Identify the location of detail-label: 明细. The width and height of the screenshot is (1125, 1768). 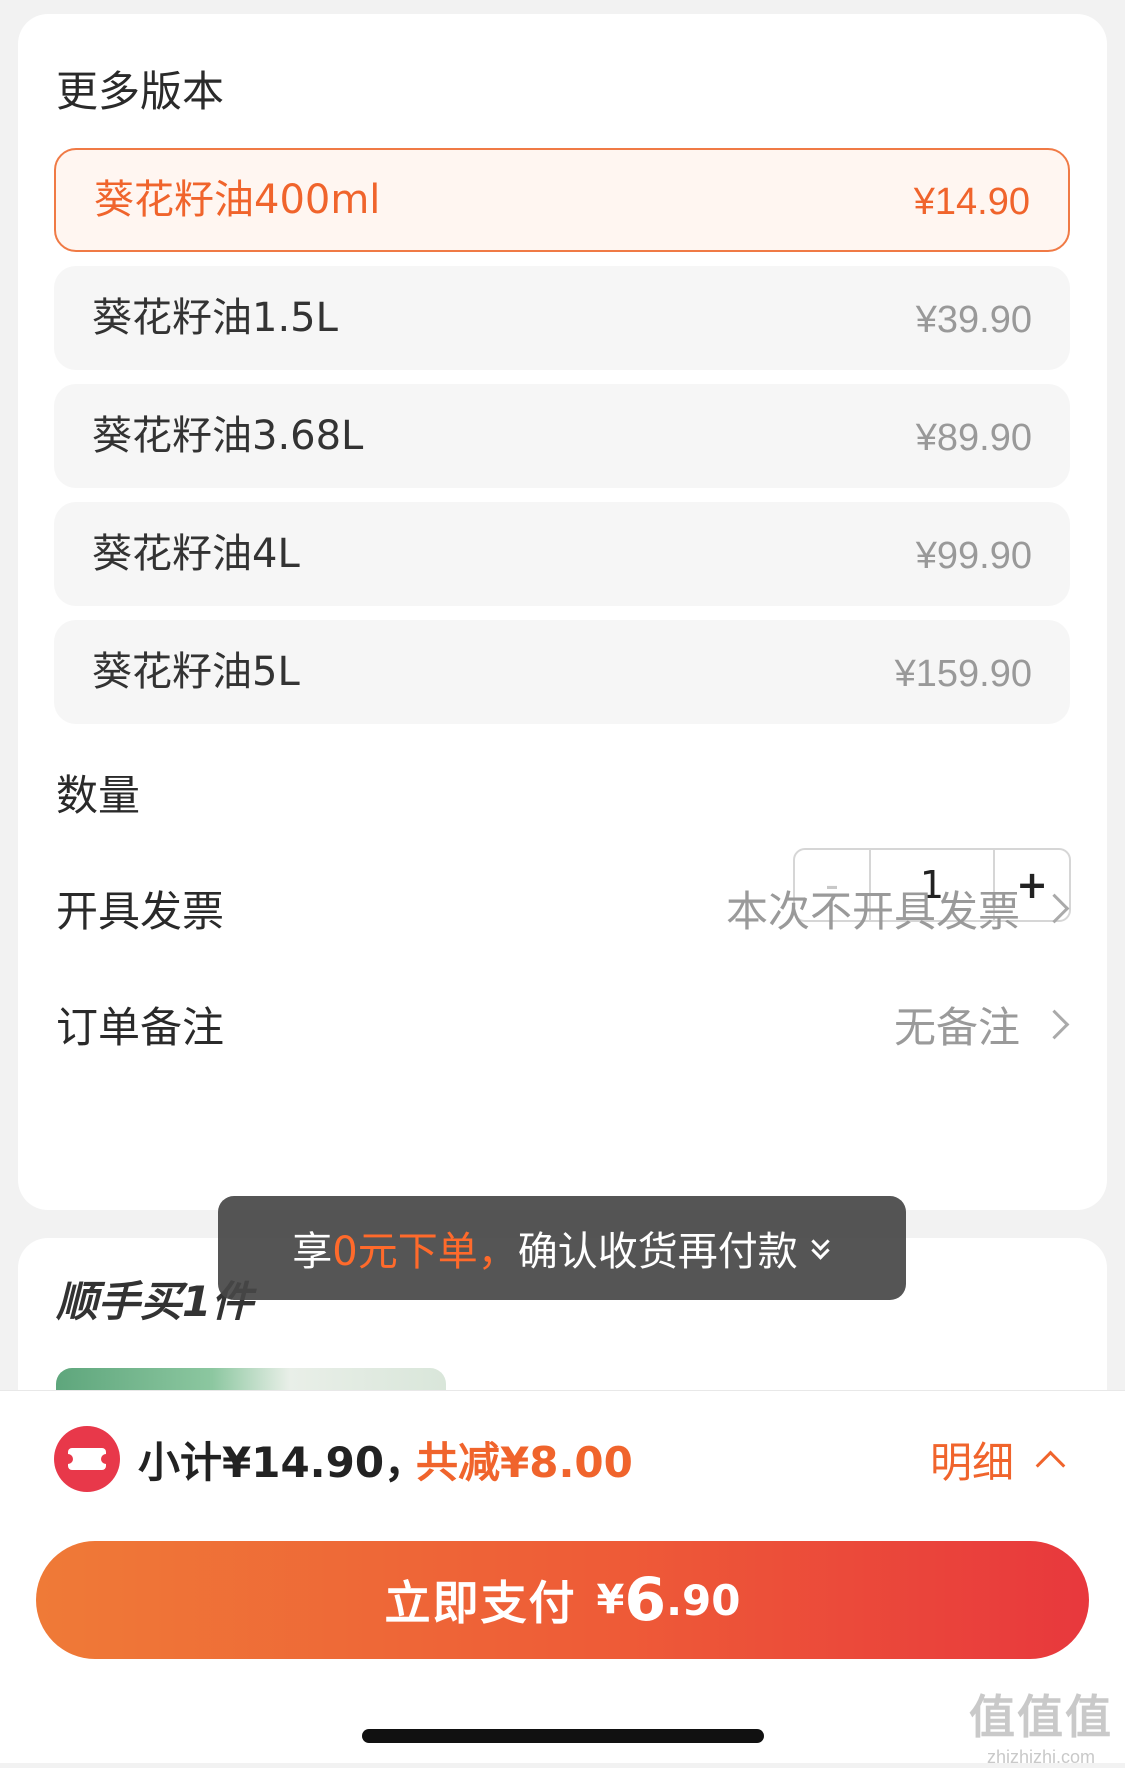
(971, 1462).